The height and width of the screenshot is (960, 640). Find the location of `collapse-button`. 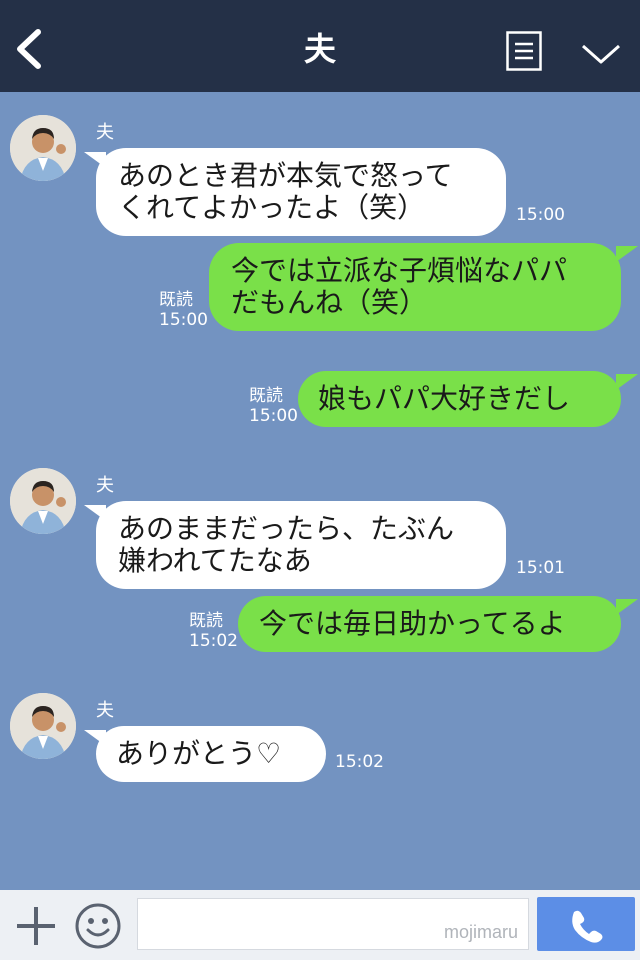

collapse-button is located at coordinates (601, 53).